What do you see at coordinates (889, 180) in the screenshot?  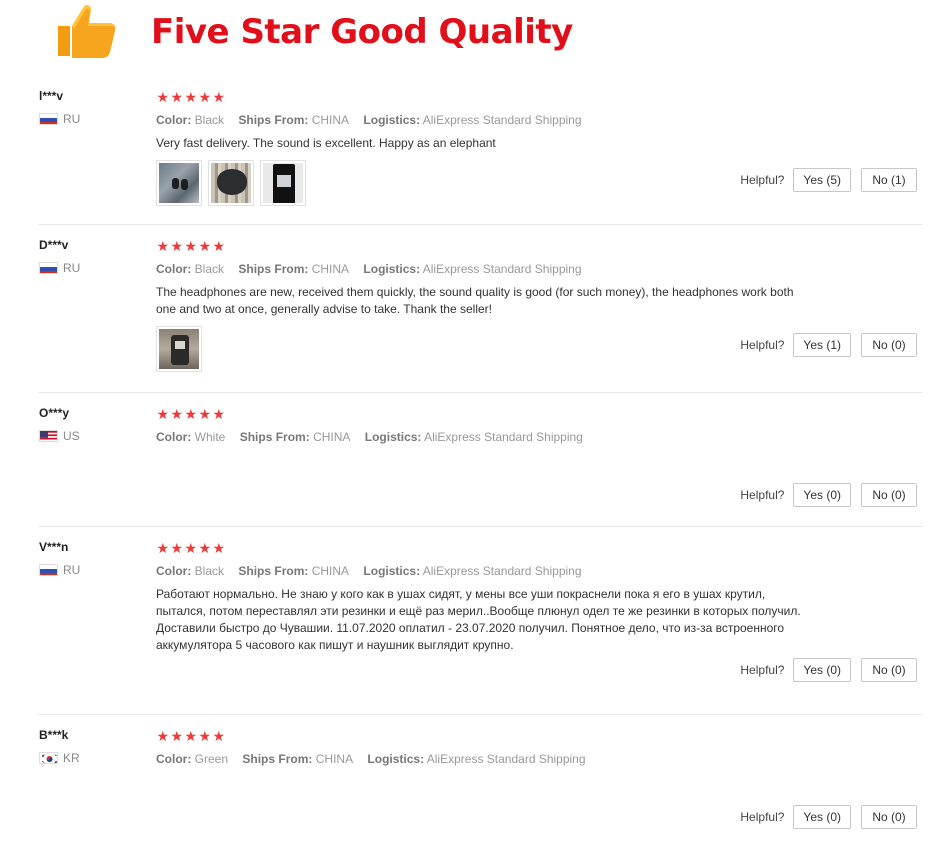 I see `helpful-no-button: No (1)` at bounding box center [889, 180].